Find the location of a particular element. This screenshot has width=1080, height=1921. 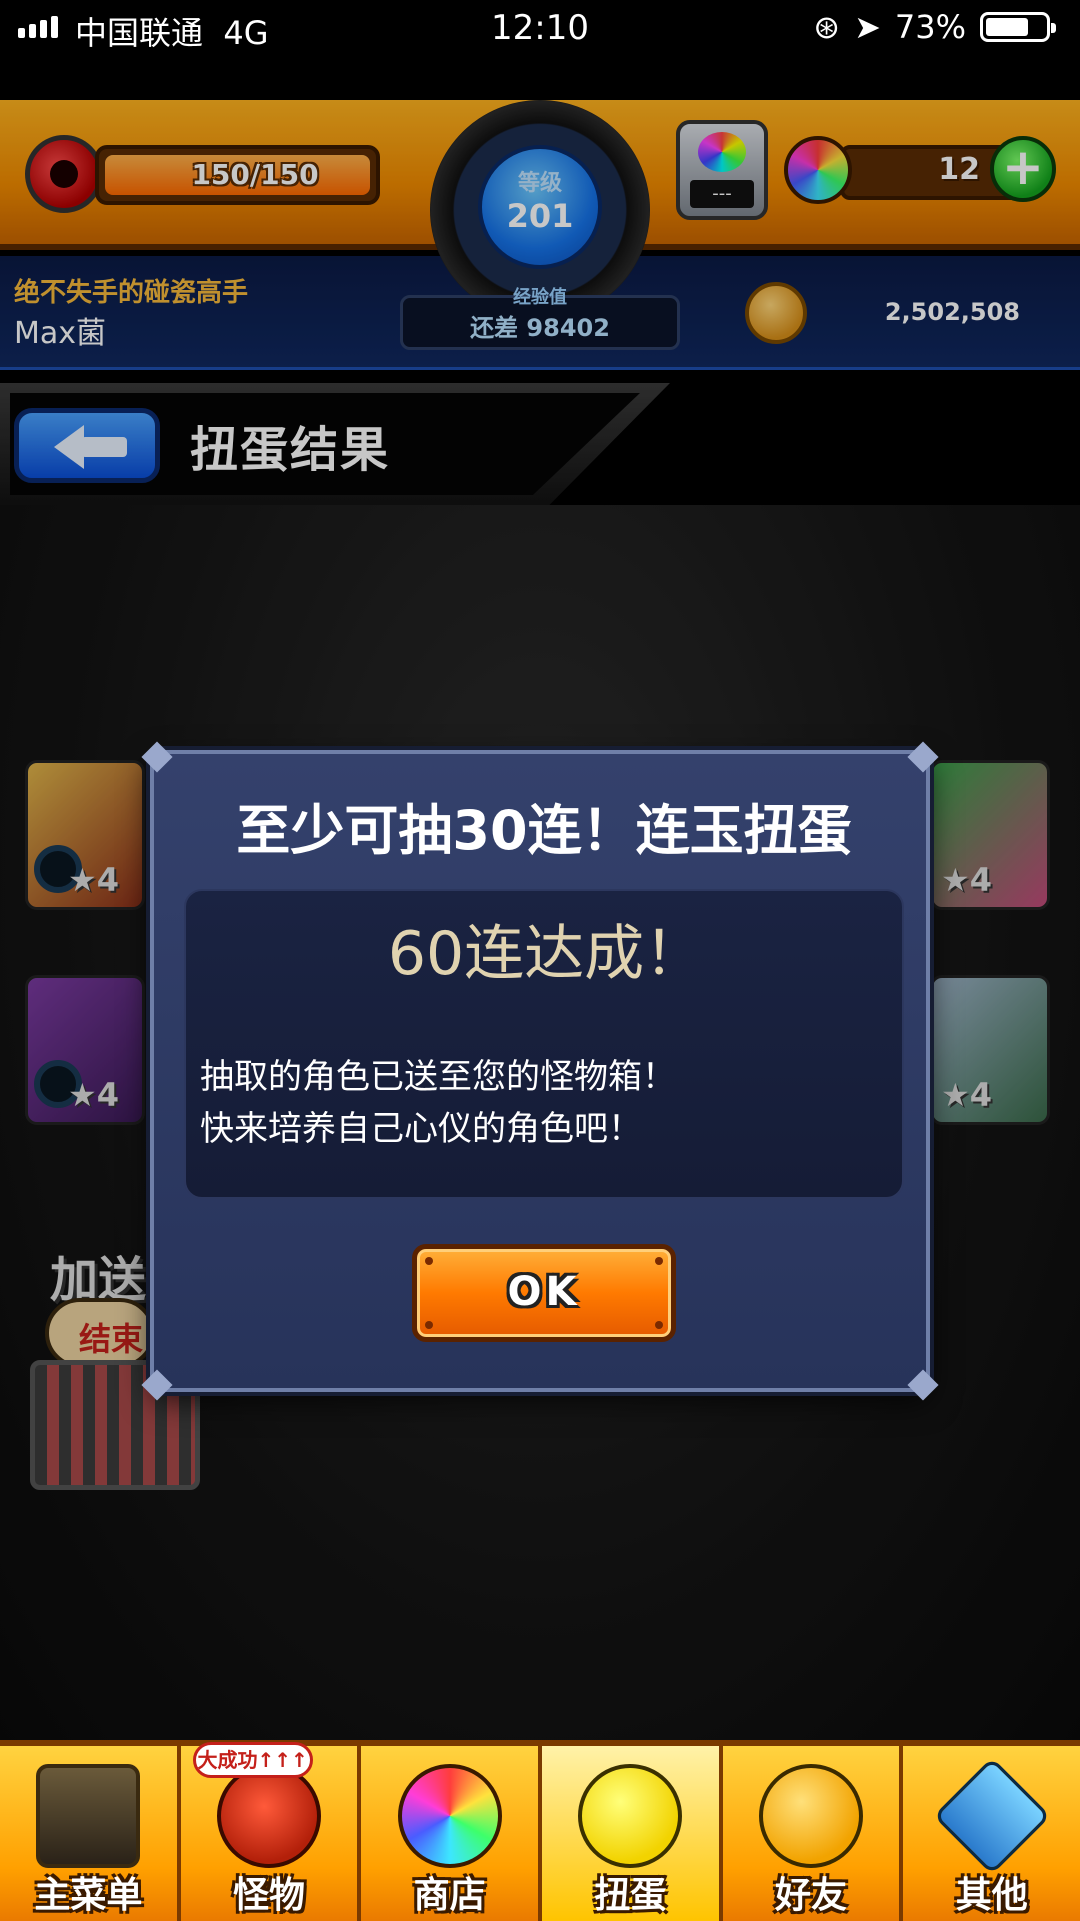

nav-label: 主菜单 is located at coordinates (88, 1895).